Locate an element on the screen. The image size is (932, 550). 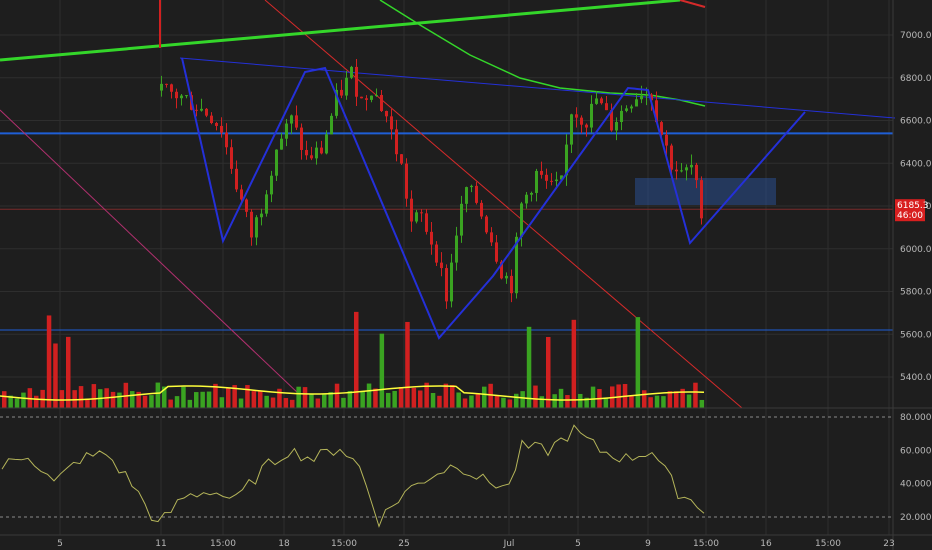
time-tick-label: 23 is located at coordinates (888, 544).